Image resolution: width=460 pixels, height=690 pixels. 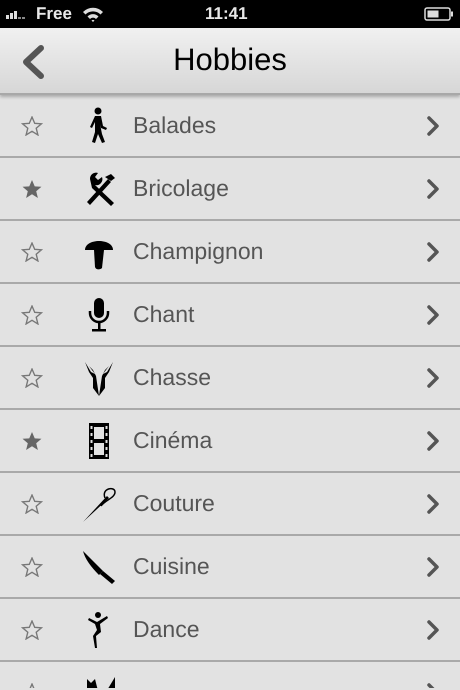 What do you see at coordinates (33, 62) in the screenshot?
I see `back-icon` at bounding box center [33, 62].